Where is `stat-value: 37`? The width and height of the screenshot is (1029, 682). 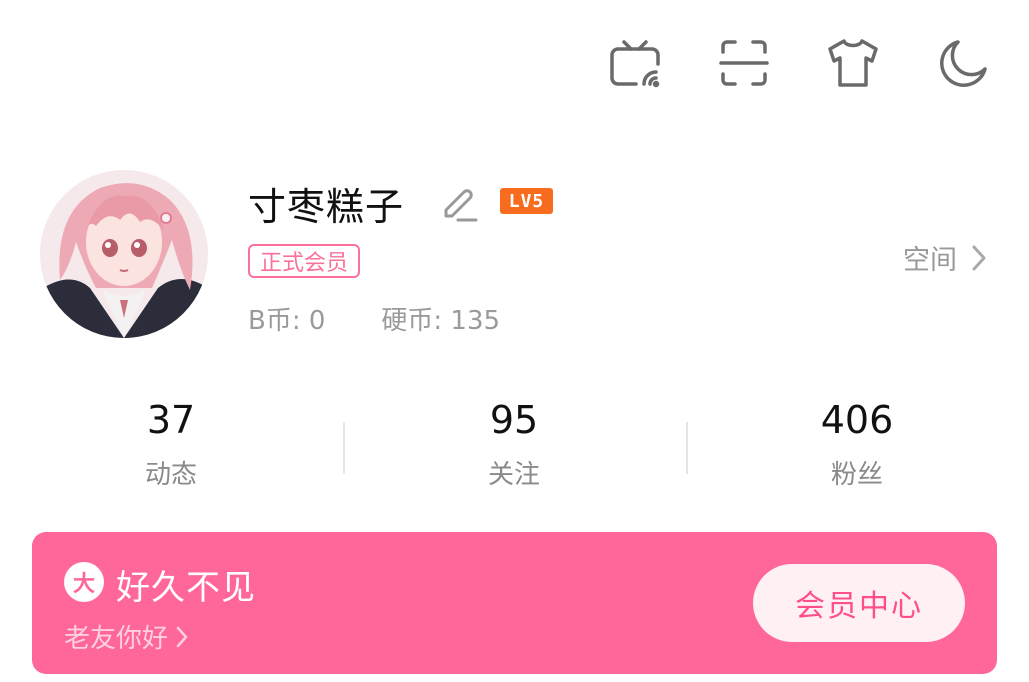 stat-value: 37 is located at coordinates (171, 420).